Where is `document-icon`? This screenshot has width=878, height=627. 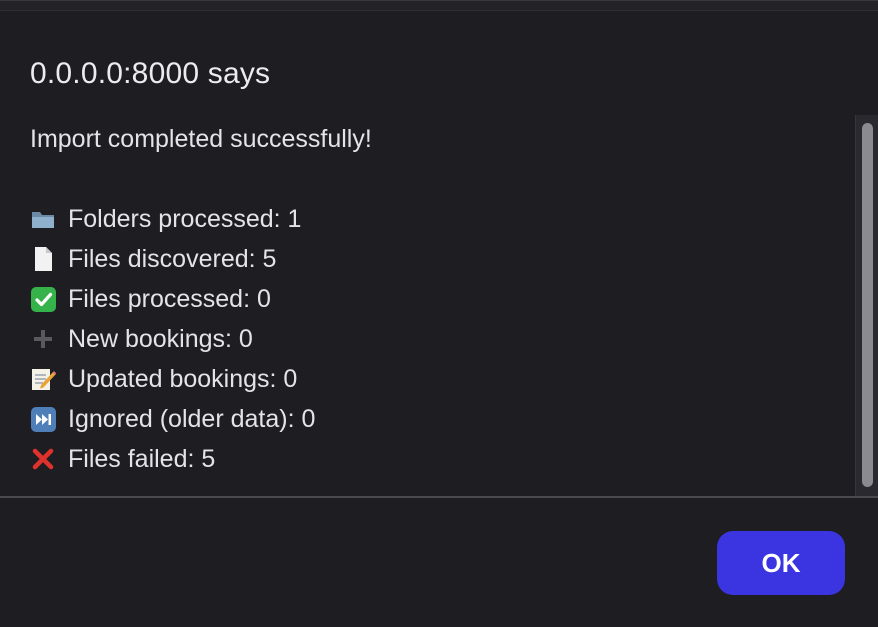
document-icon is located at coordinates (43, 259).